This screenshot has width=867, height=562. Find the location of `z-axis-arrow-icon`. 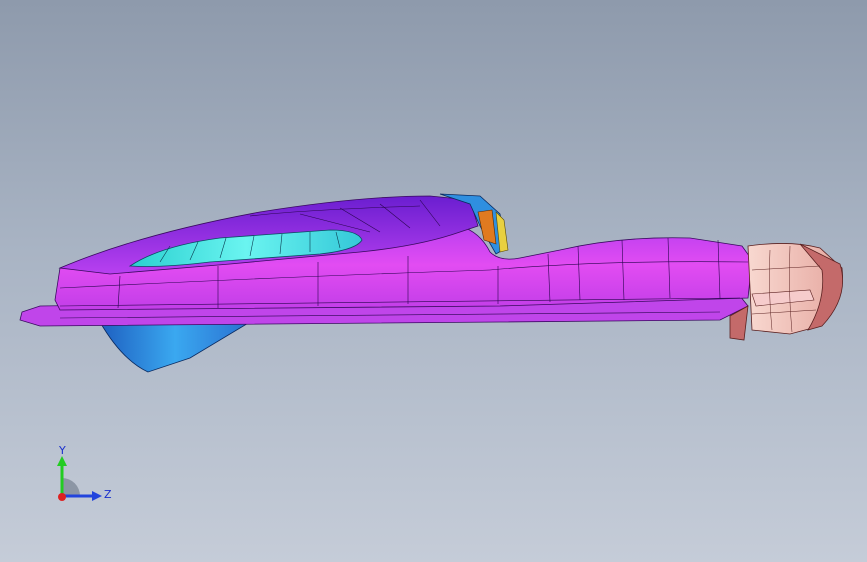

z-axis-arrow-icon is located at coordinates (97, 496).